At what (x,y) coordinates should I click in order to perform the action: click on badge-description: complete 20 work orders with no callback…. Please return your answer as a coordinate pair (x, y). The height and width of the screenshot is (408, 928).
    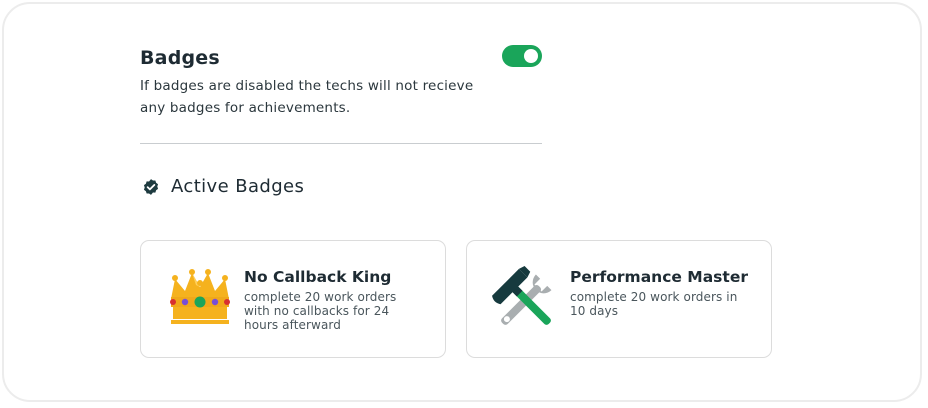
    Looking at the image, I should click on (320, 311).